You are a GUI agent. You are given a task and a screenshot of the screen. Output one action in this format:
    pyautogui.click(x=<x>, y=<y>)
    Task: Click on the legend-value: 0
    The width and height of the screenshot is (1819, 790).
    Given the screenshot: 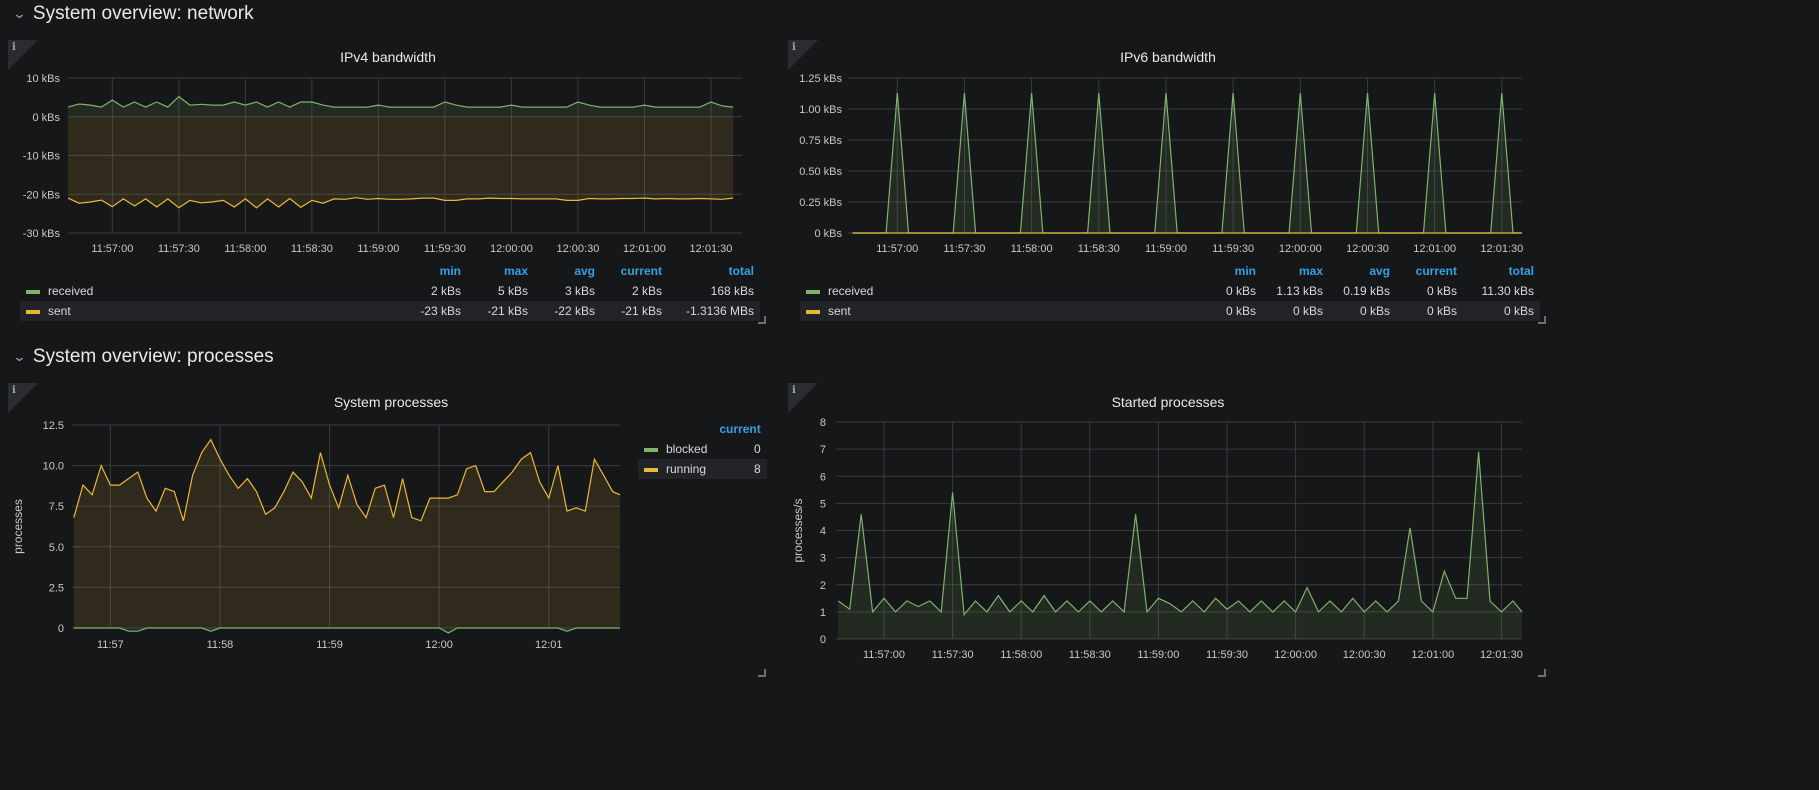 What is the action you would take?
    pyautogui.click(x=757, y=449)
    